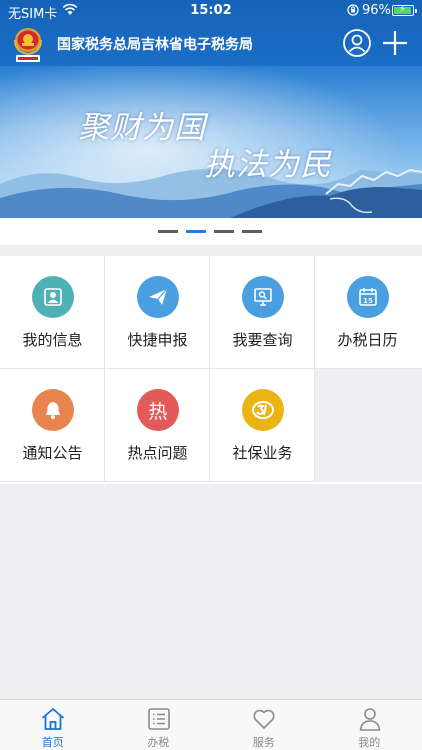  What do you see at coordinates (263, 742) in the screenshot?
I see `tab-label: 服务` at bounding box center [263, 742].